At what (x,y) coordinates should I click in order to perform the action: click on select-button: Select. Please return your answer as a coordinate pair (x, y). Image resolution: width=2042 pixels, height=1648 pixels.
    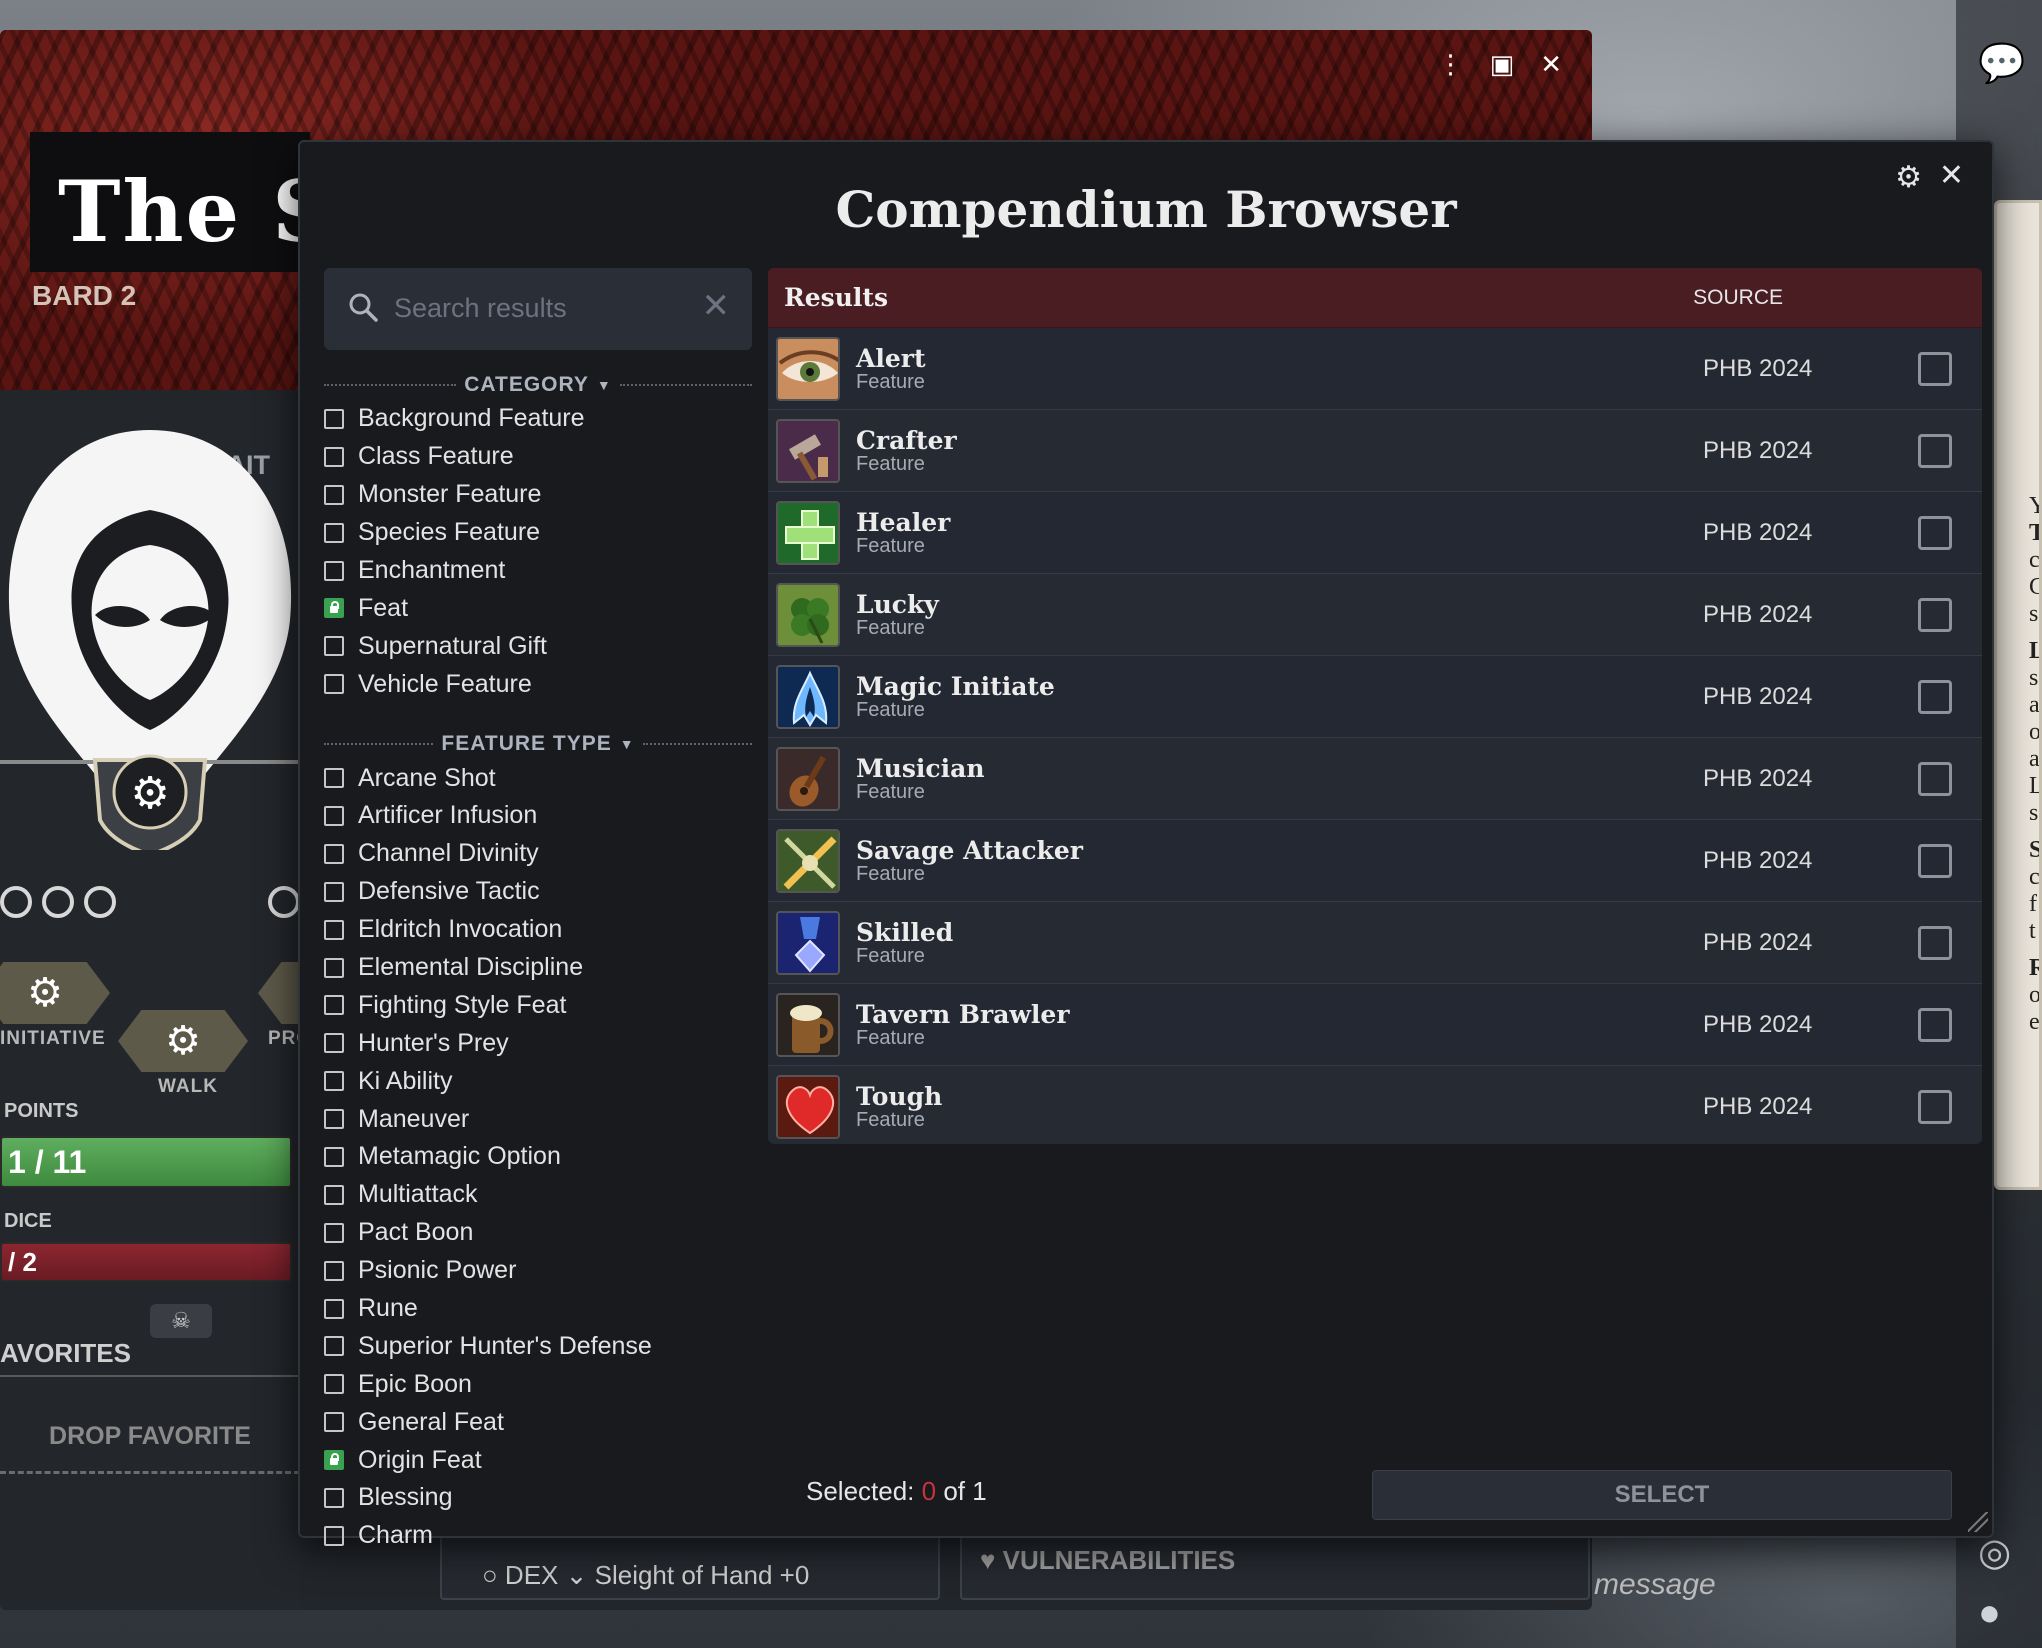
    Looking at the image, I should click on (1662, 1495).